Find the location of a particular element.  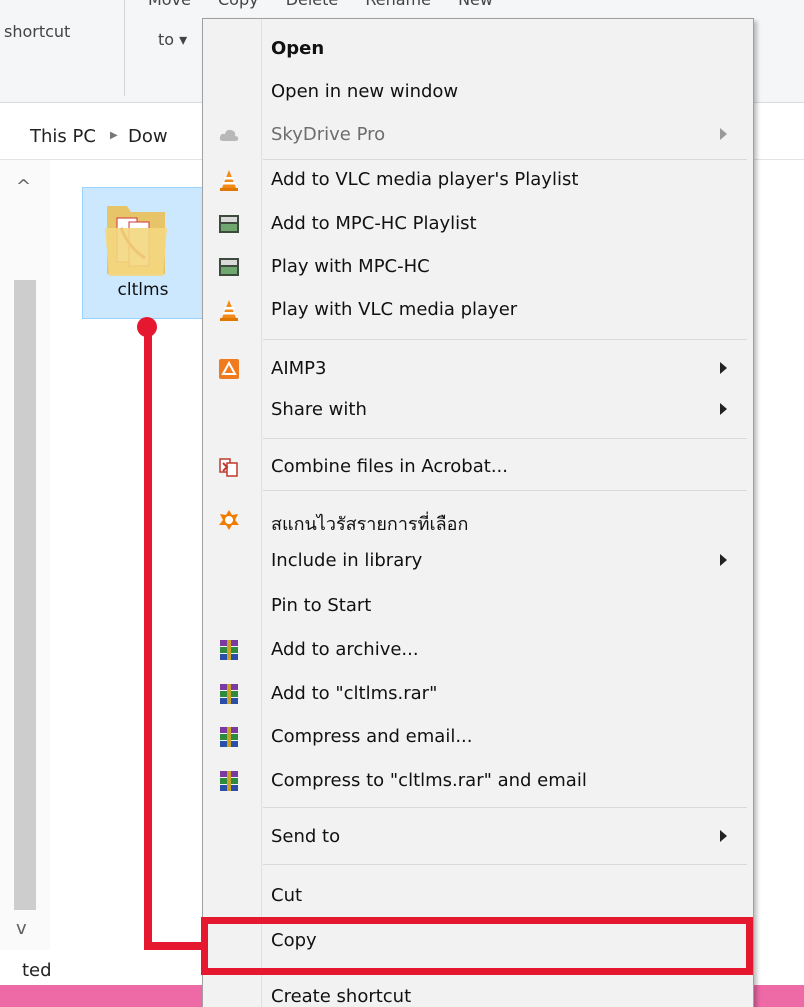

menu-item-vlc-playlist: Add to VLC media player's Playlist is located at coordinates (478, 180).